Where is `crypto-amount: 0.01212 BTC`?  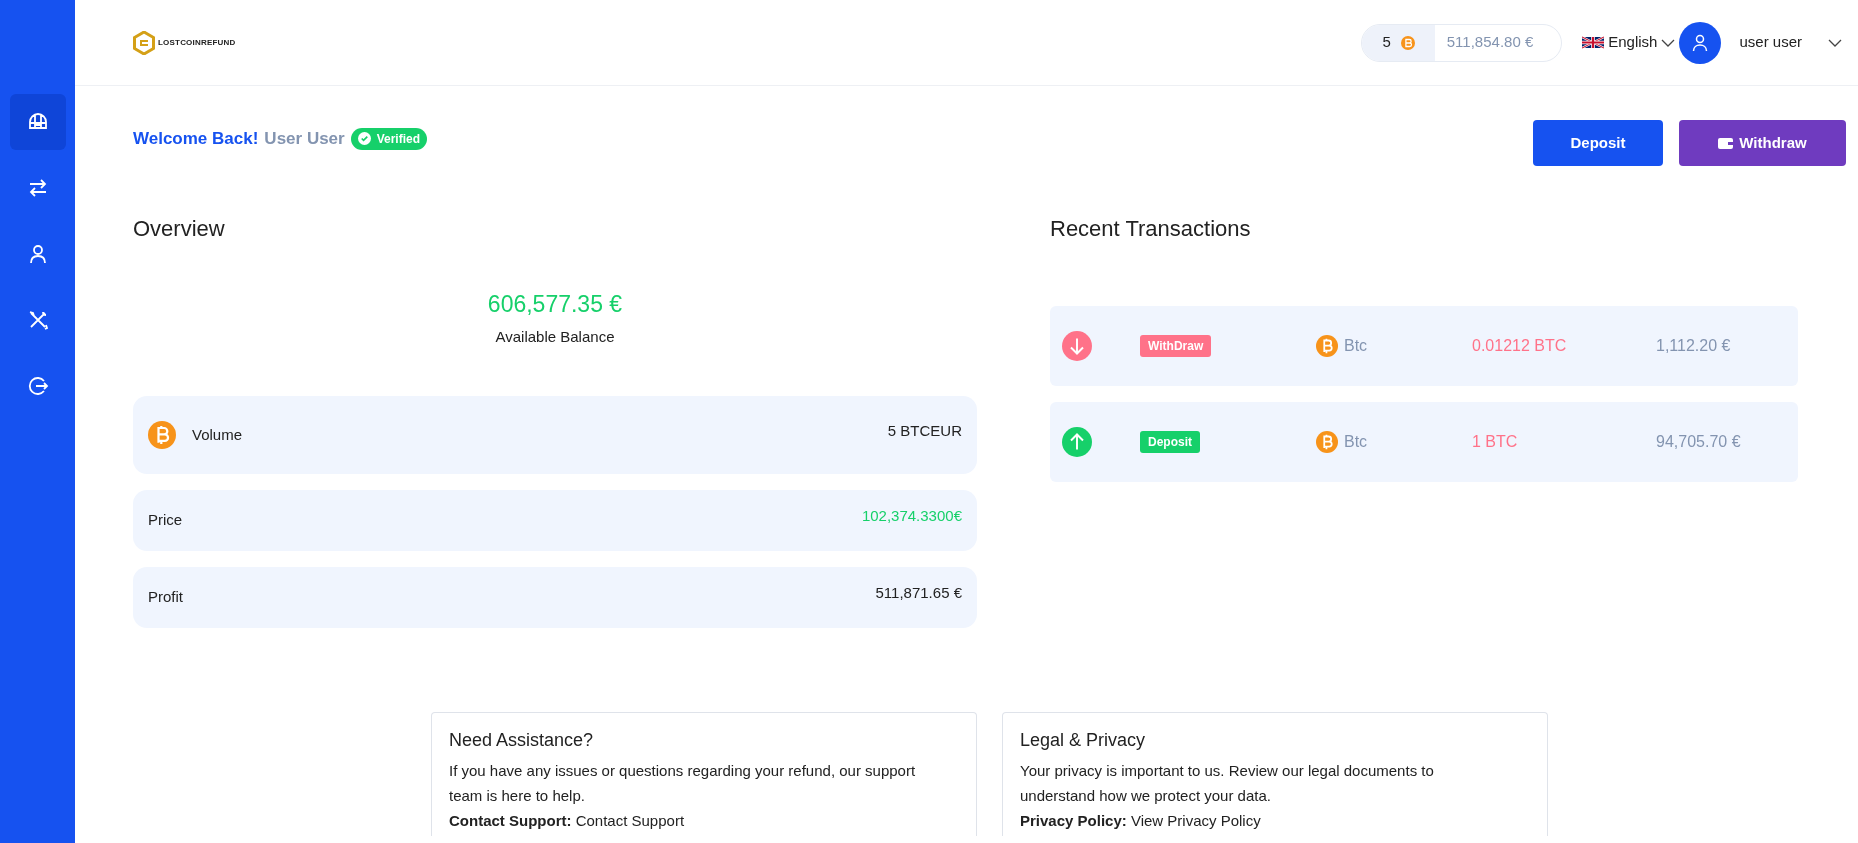 crypto-amount: 0.01212 BTC is located at coordinates (1520, 346).